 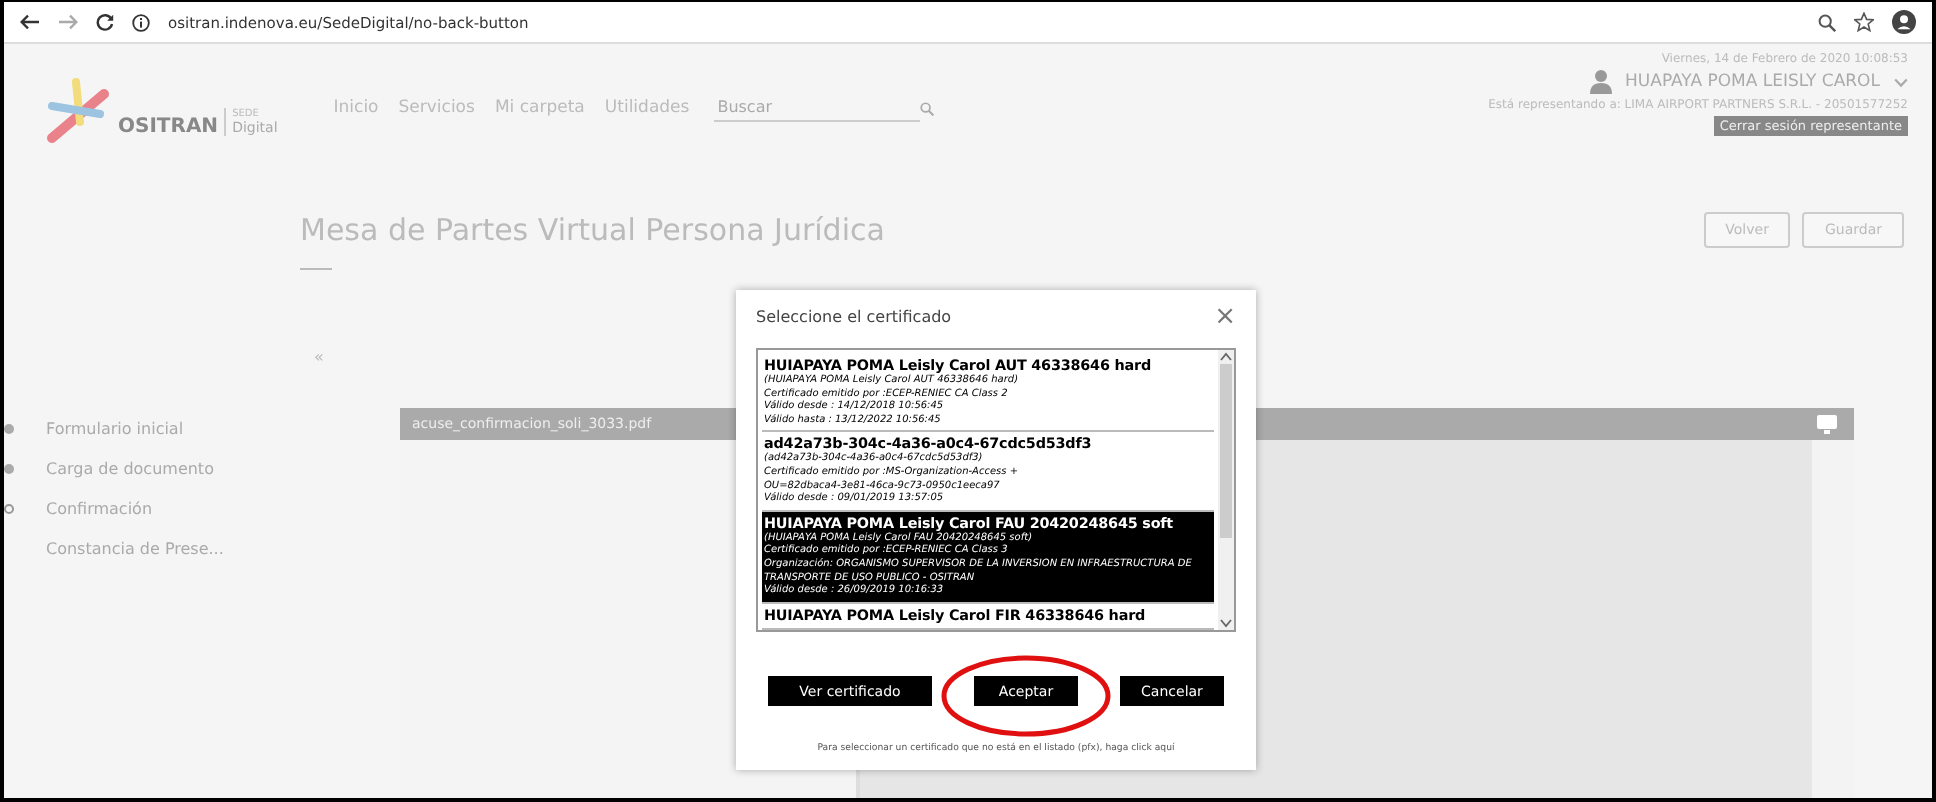 I want to click on title-underline, so click(x=316, y=269).